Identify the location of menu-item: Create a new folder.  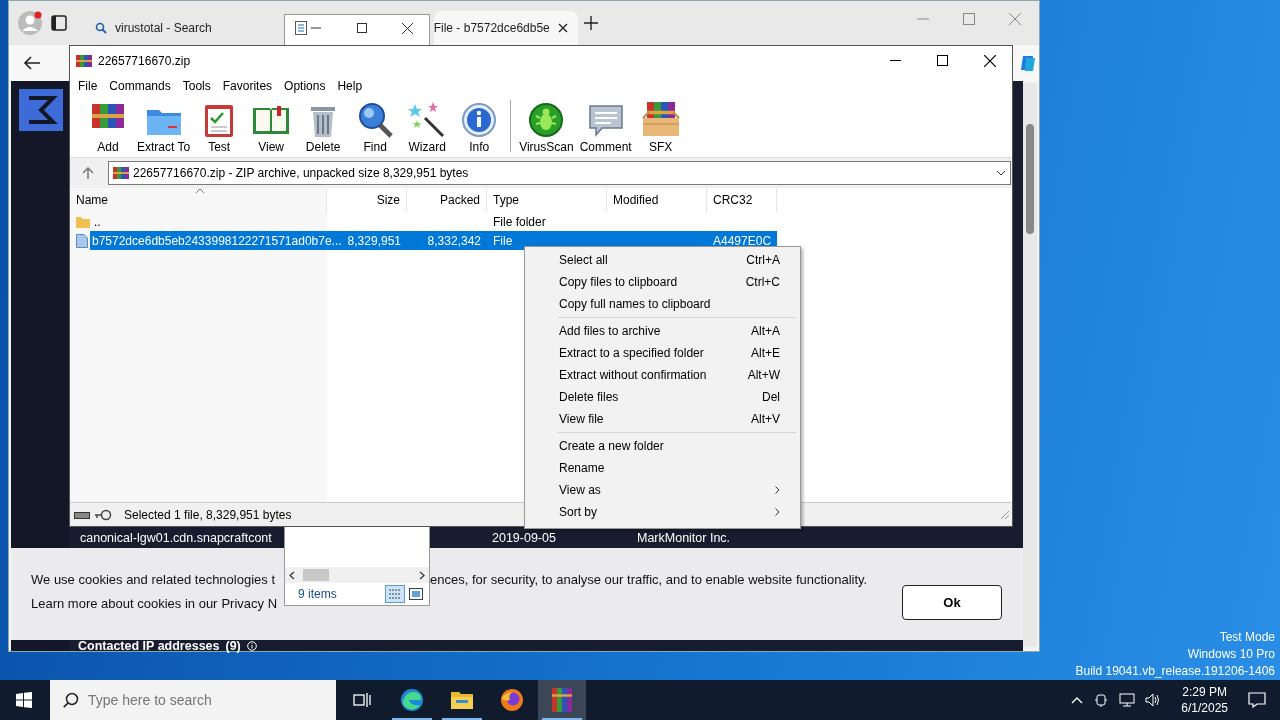
(662, 446).